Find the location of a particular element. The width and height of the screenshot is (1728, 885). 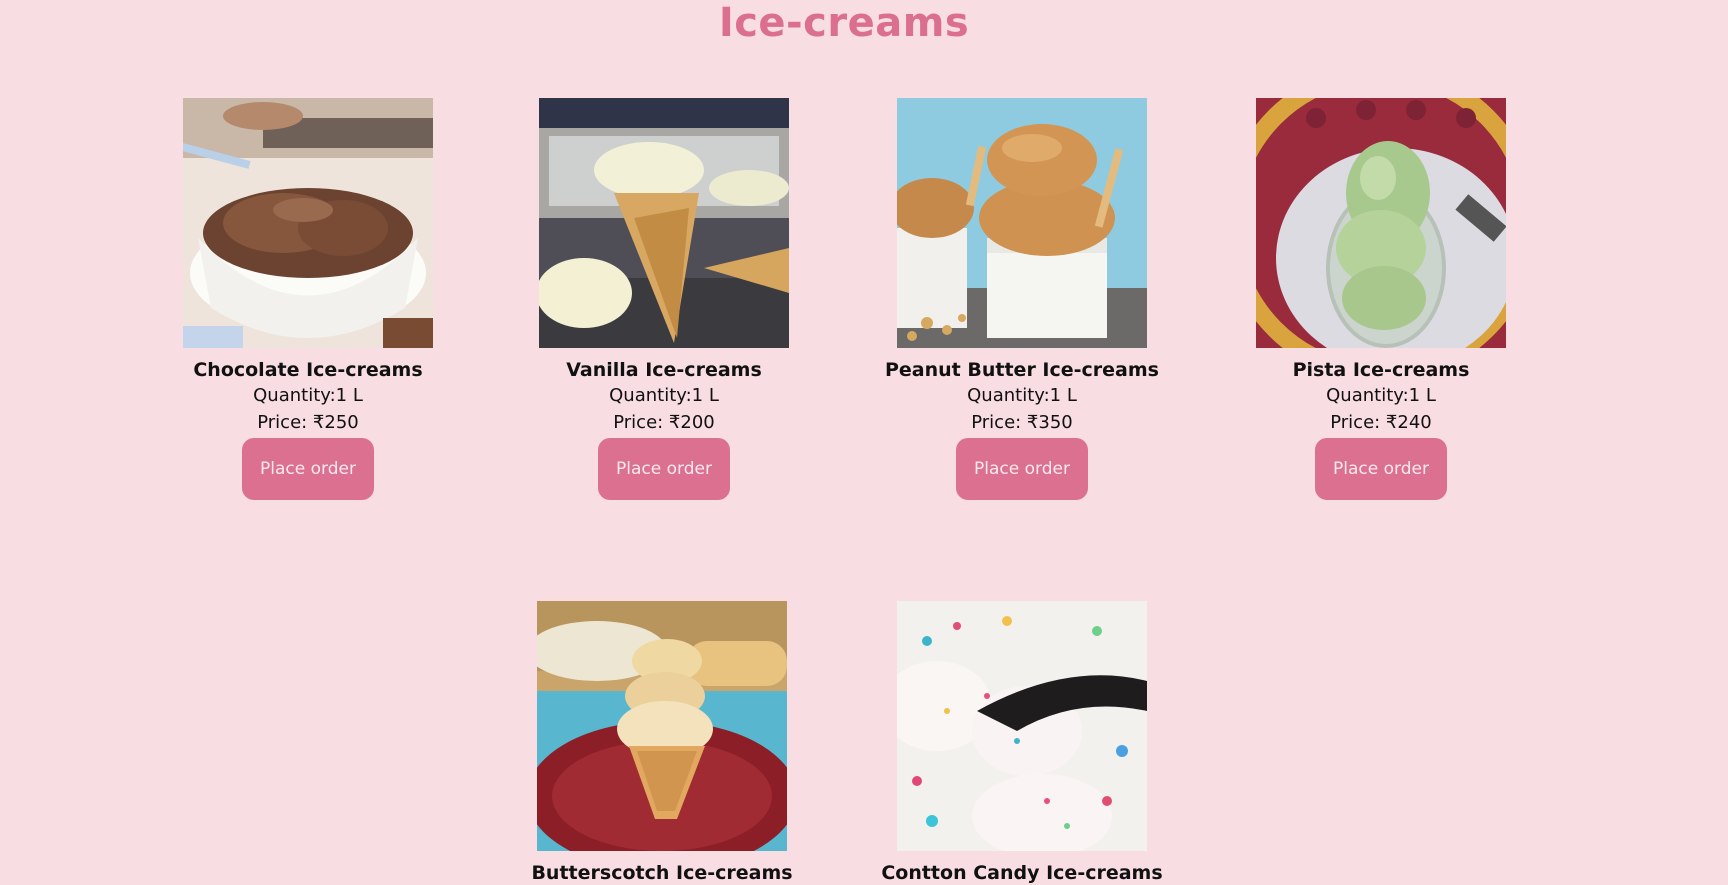

pista-ice-cream-image is located at coordinates (1381, 223).